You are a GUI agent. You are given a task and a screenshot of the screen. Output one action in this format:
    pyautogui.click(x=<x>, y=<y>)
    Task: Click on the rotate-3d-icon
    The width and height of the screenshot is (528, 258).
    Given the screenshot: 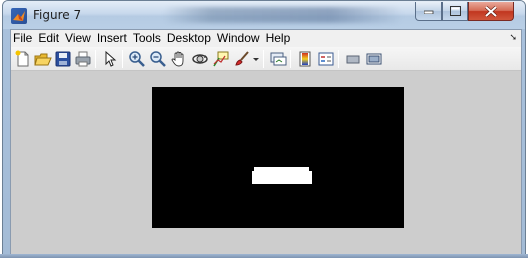 What is the action you would take?
    pyautogui.click(x=200, y=59)
    